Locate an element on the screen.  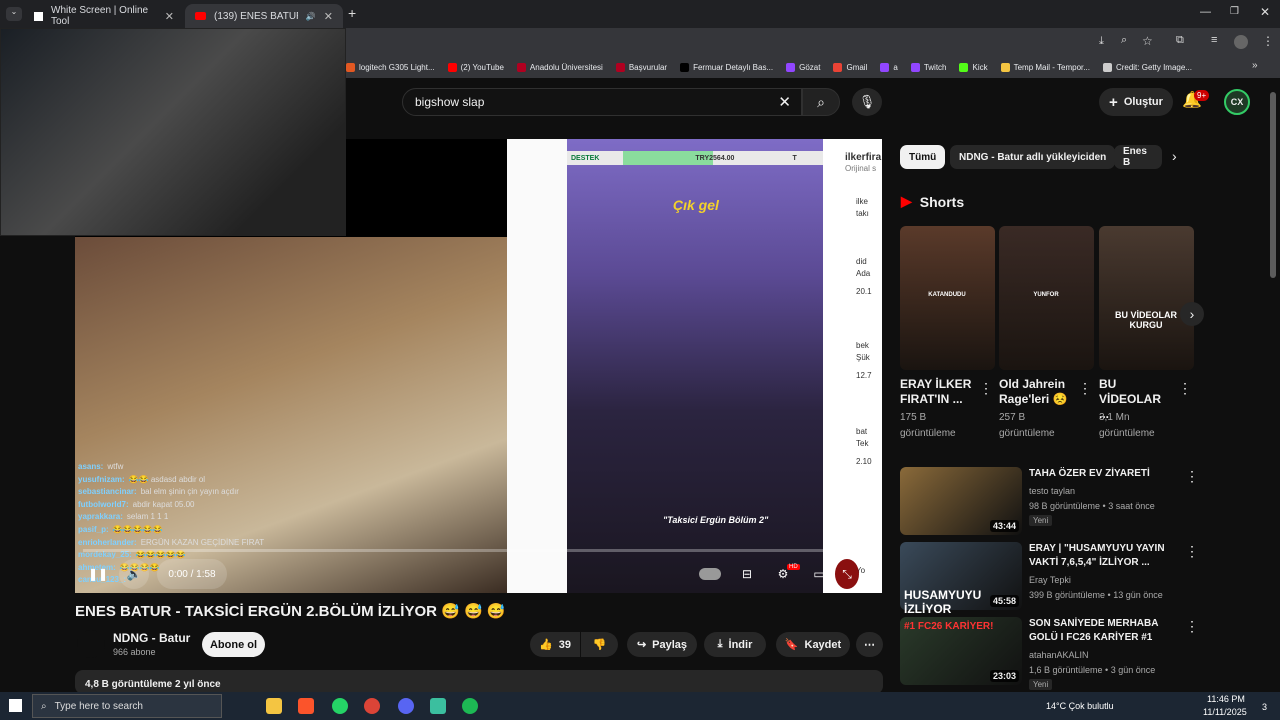
discord-icon is located at coordinates (406, 706).